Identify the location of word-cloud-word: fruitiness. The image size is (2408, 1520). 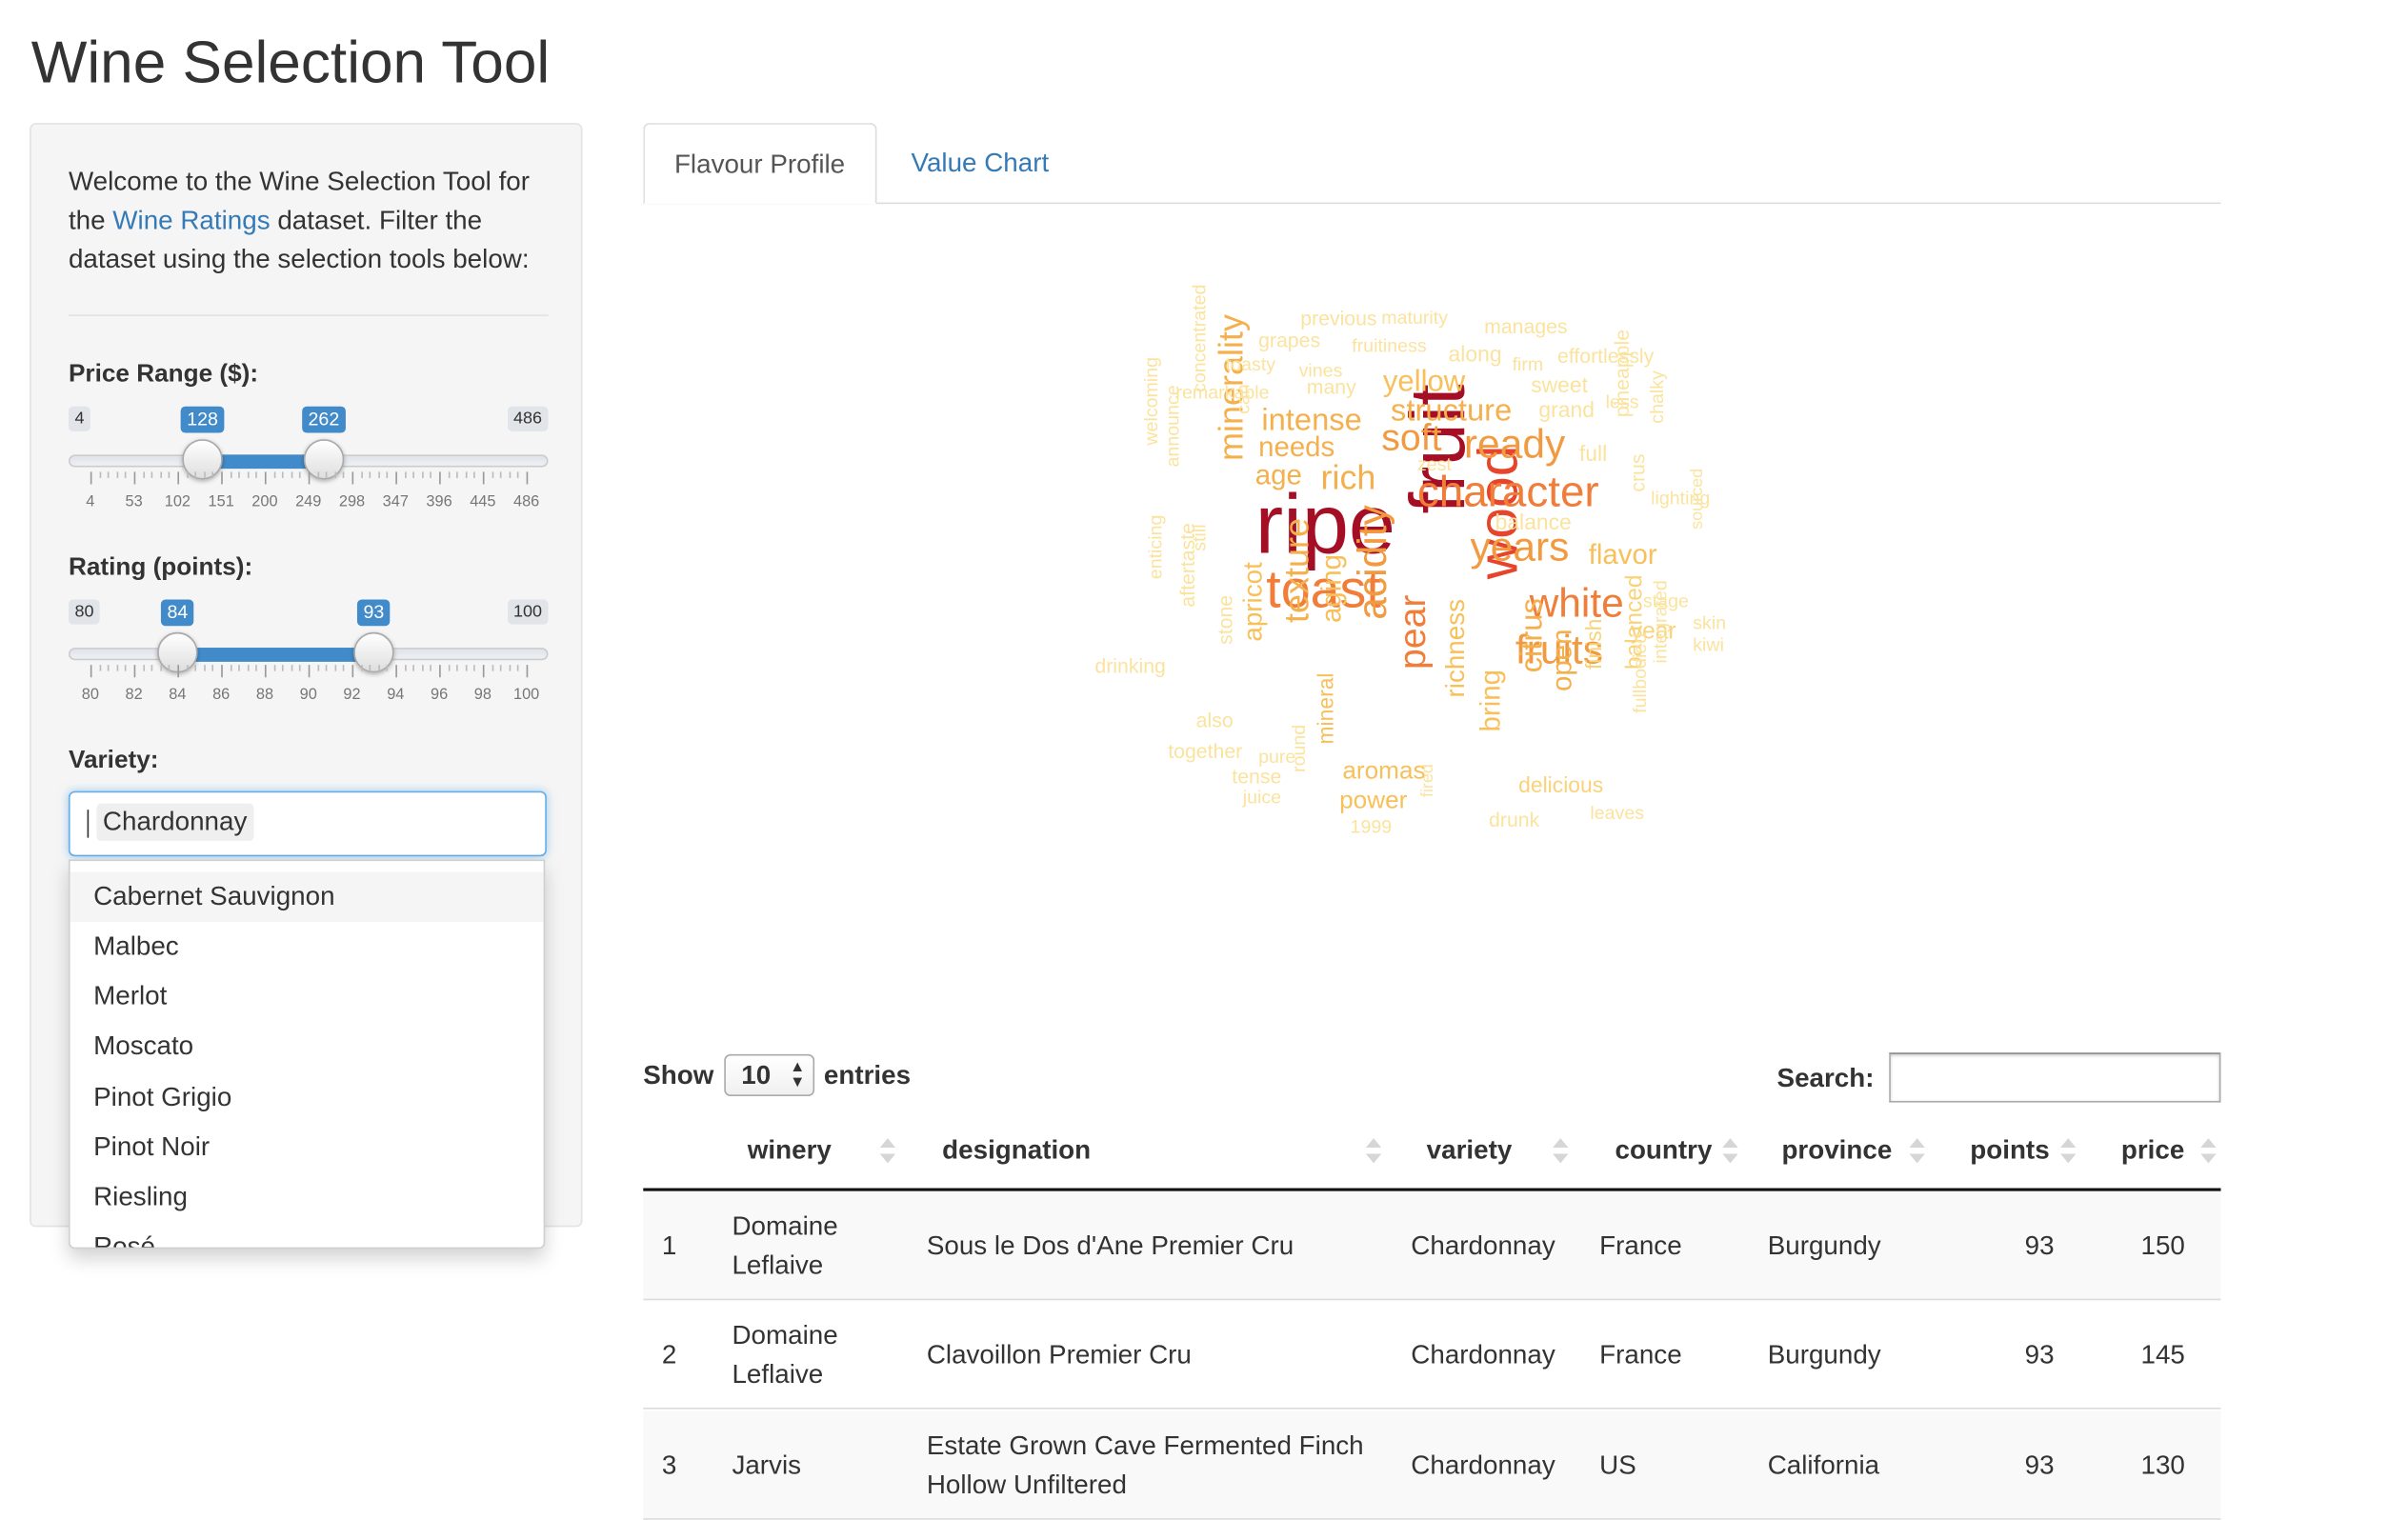
(1389, 345).